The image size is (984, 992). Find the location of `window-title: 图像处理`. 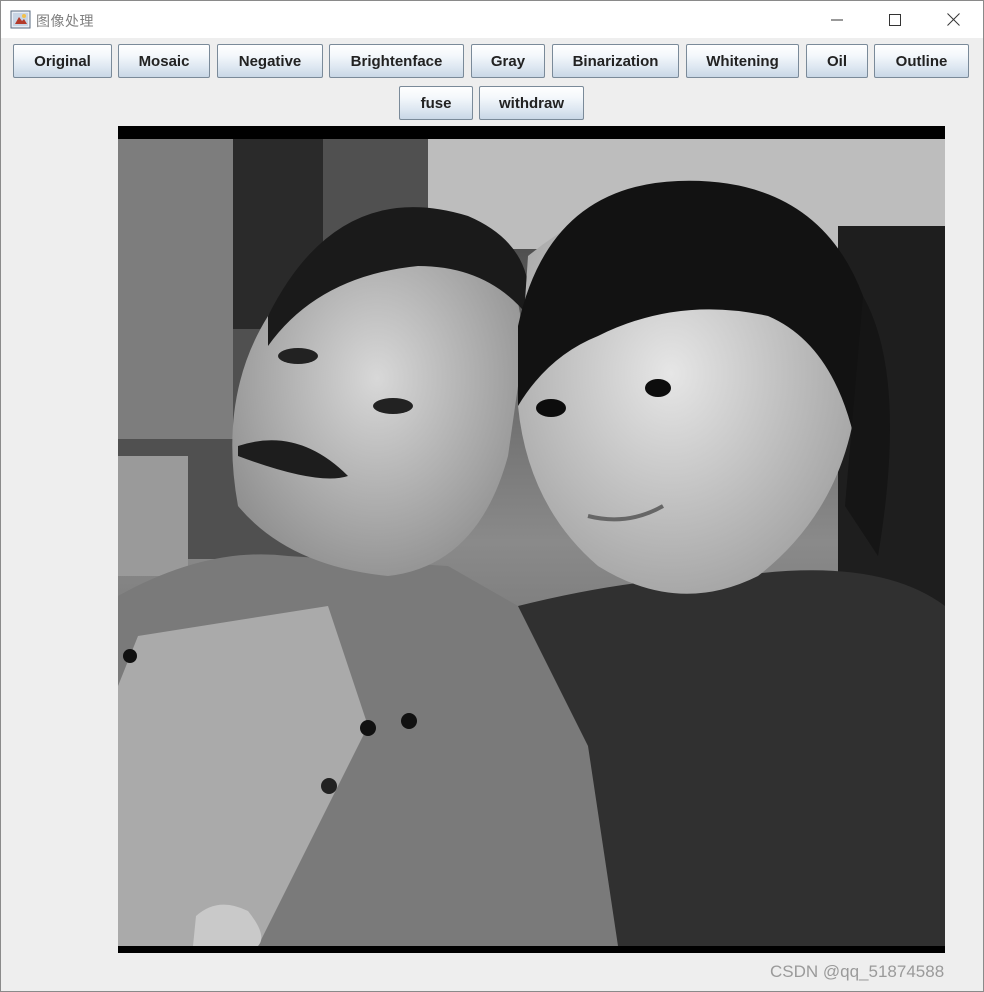

window-title: 图像处理 is located at coordinates (65, 22).